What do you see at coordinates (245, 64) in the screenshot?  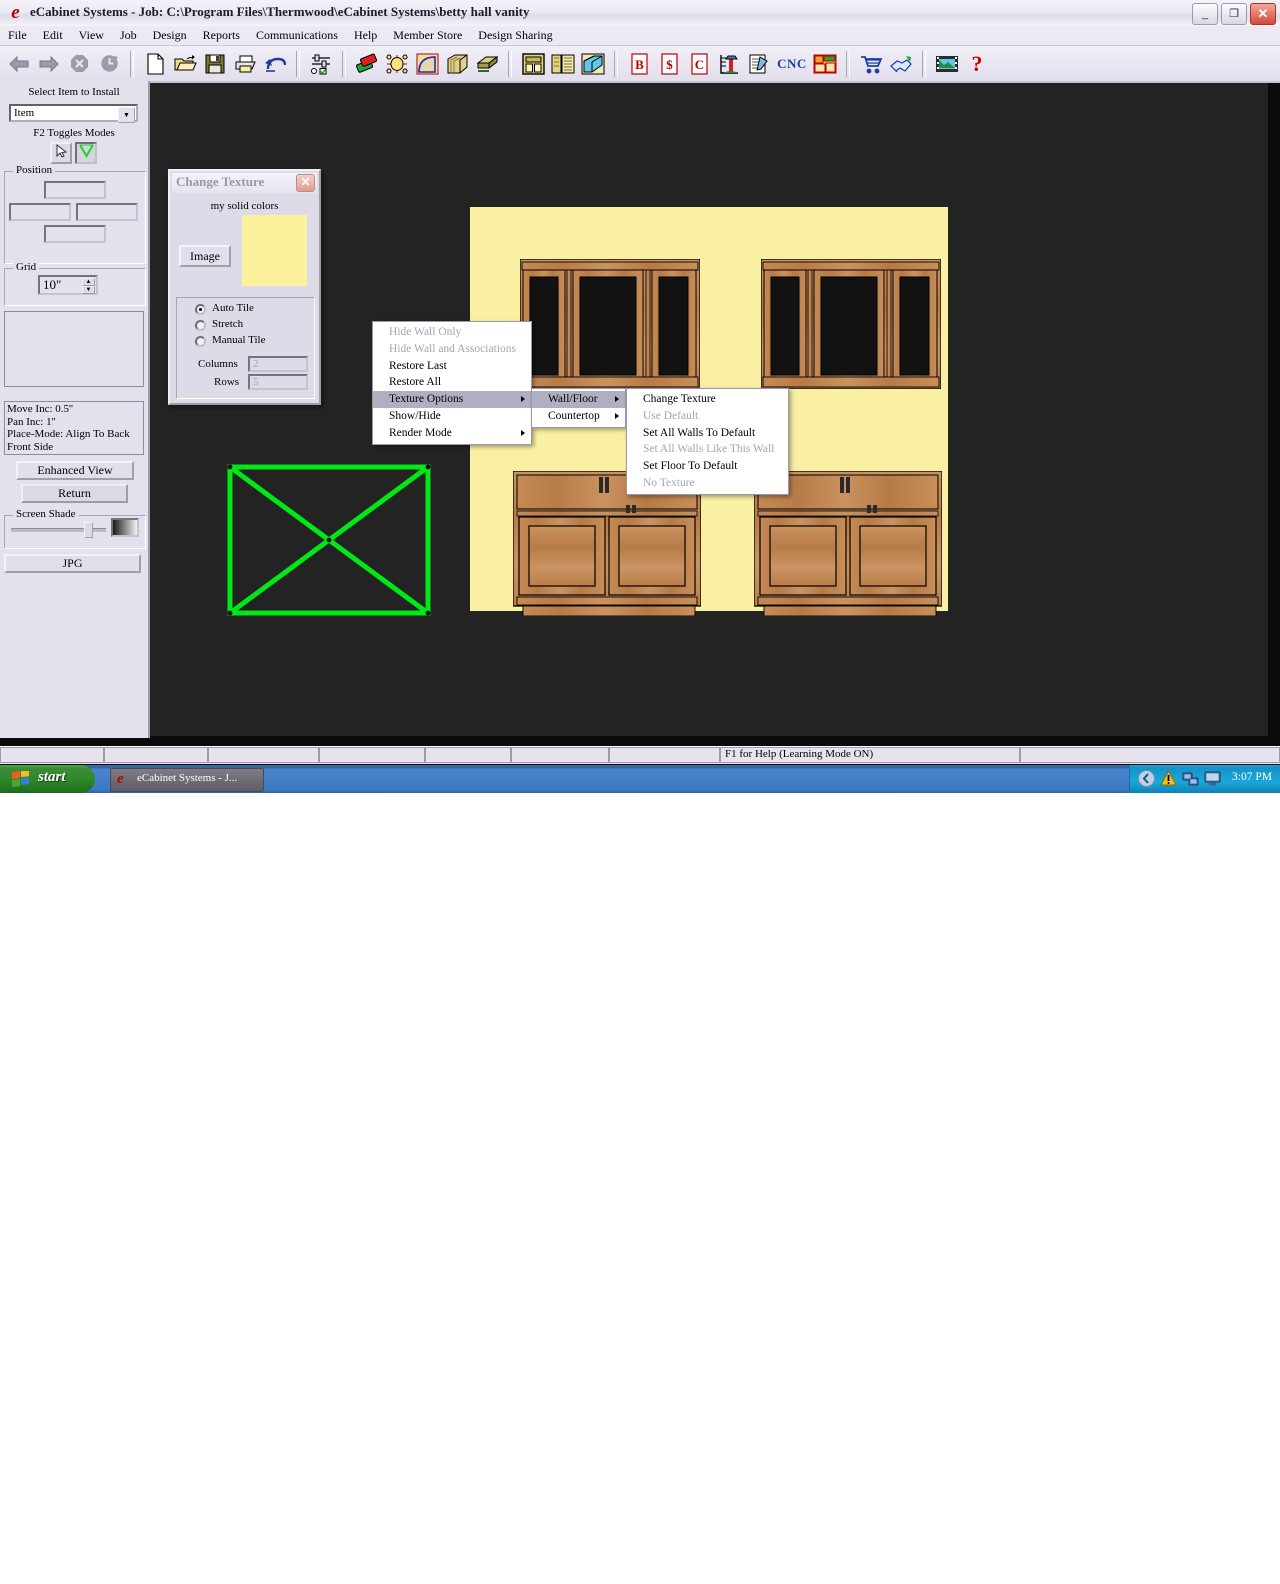 I see `print-icon` at bounding box center [245, 64].